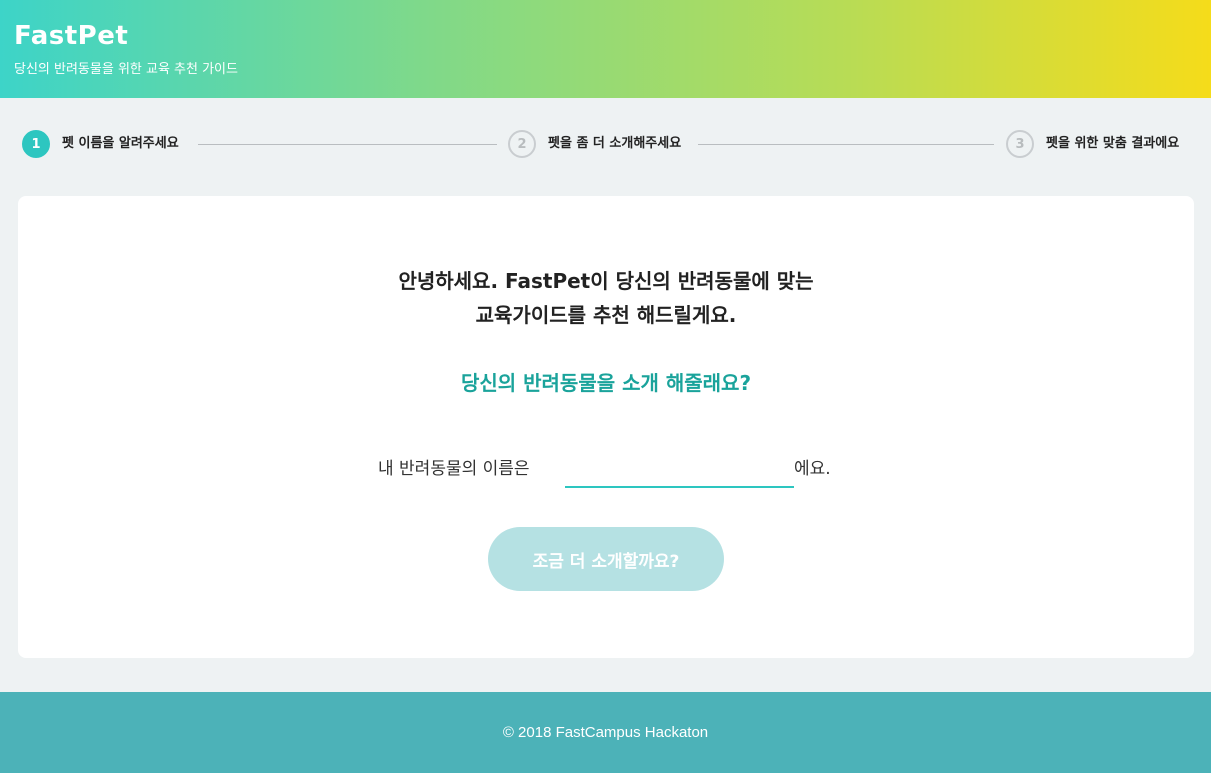 The height and width of the screenshot is (773, 1211). I want to click on step-1-indicator: 1, so click(36, 144).